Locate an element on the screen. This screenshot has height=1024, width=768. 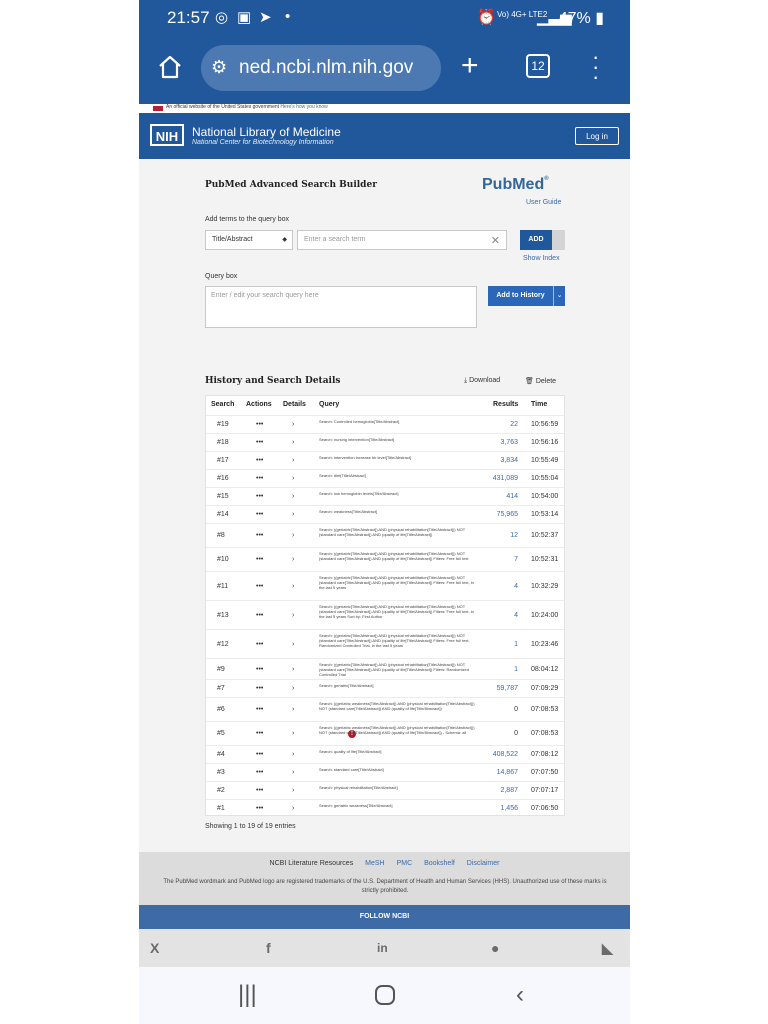
search-number: #1 is located at coordinates (221, 808).